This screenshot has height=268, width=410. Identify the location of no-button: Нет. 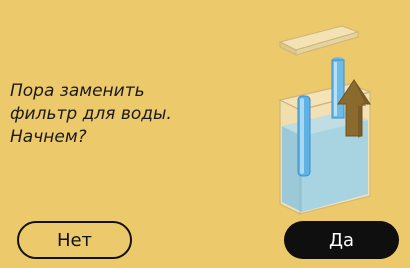
(74, 240).